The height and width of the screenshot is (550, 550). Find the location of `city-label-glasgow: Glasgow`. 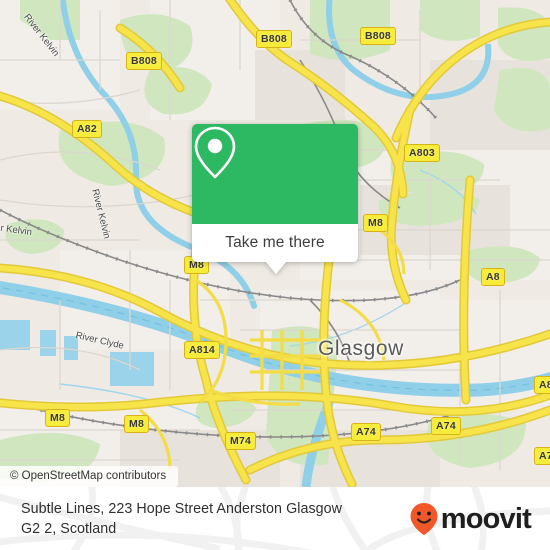

city-label-glasgow: Glasgow is located at coordinates (361, 348).